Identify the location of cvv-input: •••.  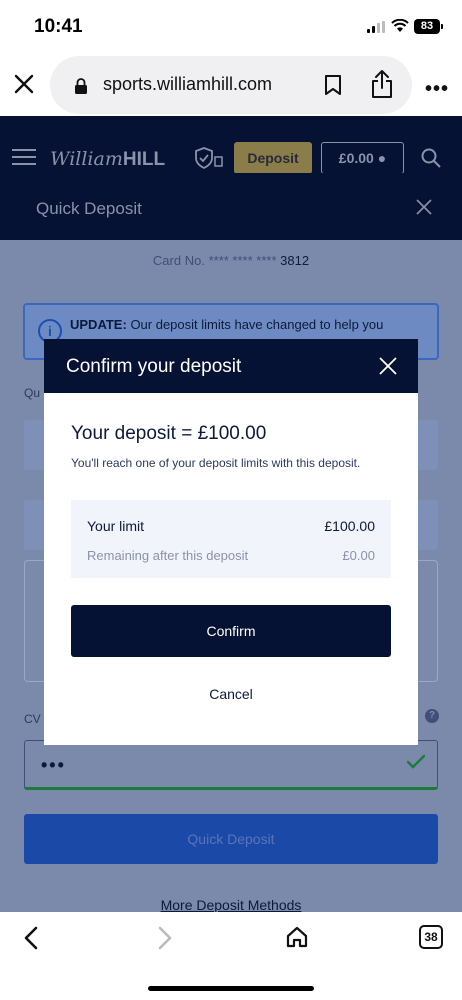
(231, 765).